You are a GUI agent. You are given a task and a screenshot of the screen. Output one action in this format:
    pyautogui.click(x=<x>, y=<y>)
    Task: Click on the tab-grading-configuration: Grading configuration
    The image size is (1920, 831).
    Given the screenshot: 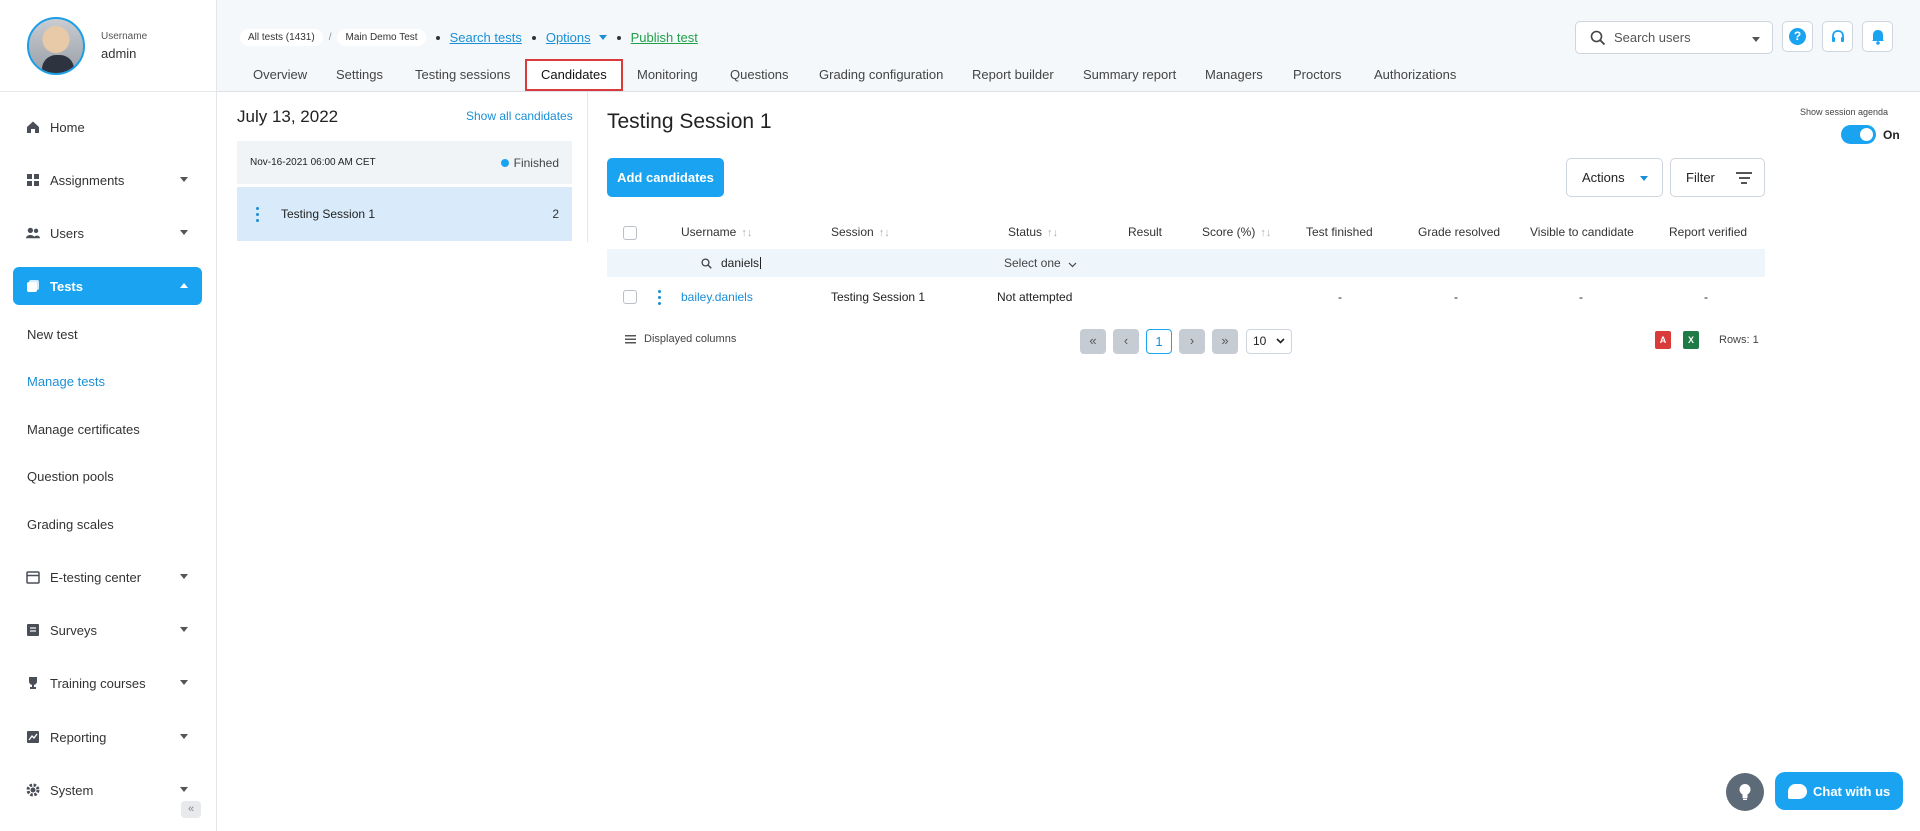 What is the action you would take?
    pyautogui.click(x=881, y=74)
    